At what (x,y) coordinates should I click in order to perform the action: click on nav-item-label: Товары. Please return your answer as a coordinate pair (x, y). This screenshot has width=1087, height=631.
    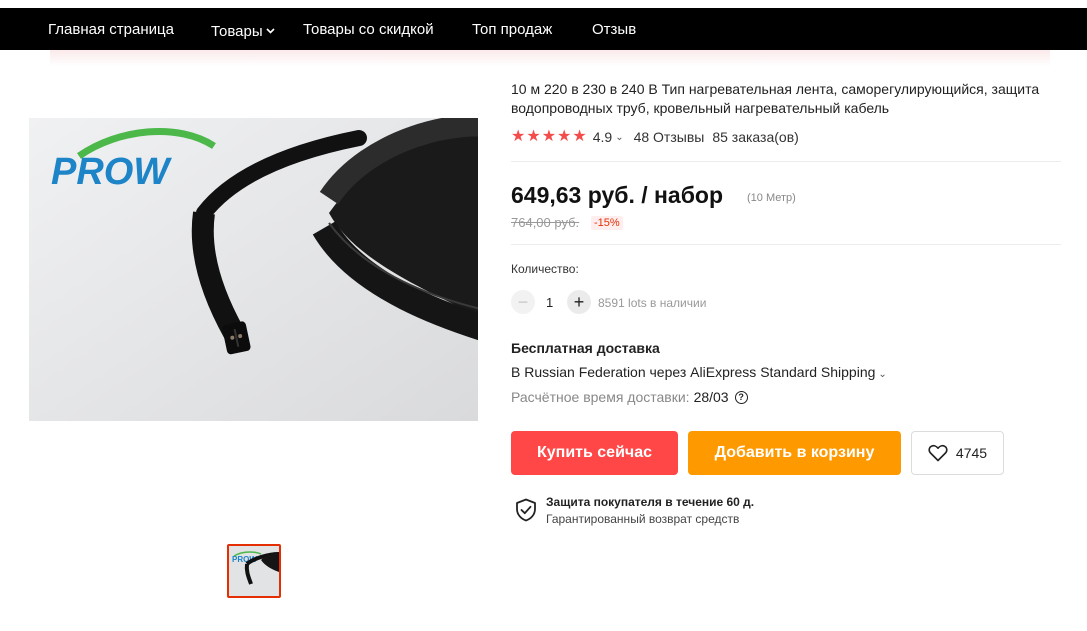
    Looking at the image, I should click on (237, 31).